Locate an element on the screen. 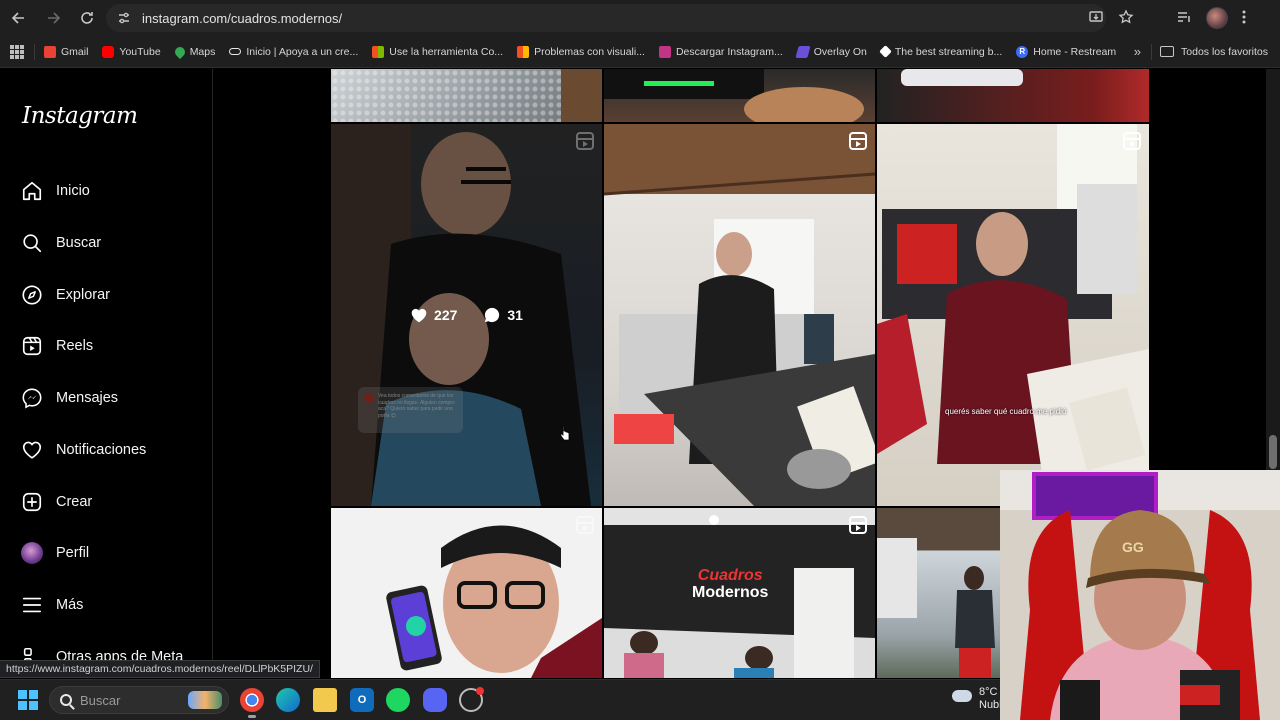  post-tile: querés saber qué cuadro me pidió is located at coordinates (1013, 315).